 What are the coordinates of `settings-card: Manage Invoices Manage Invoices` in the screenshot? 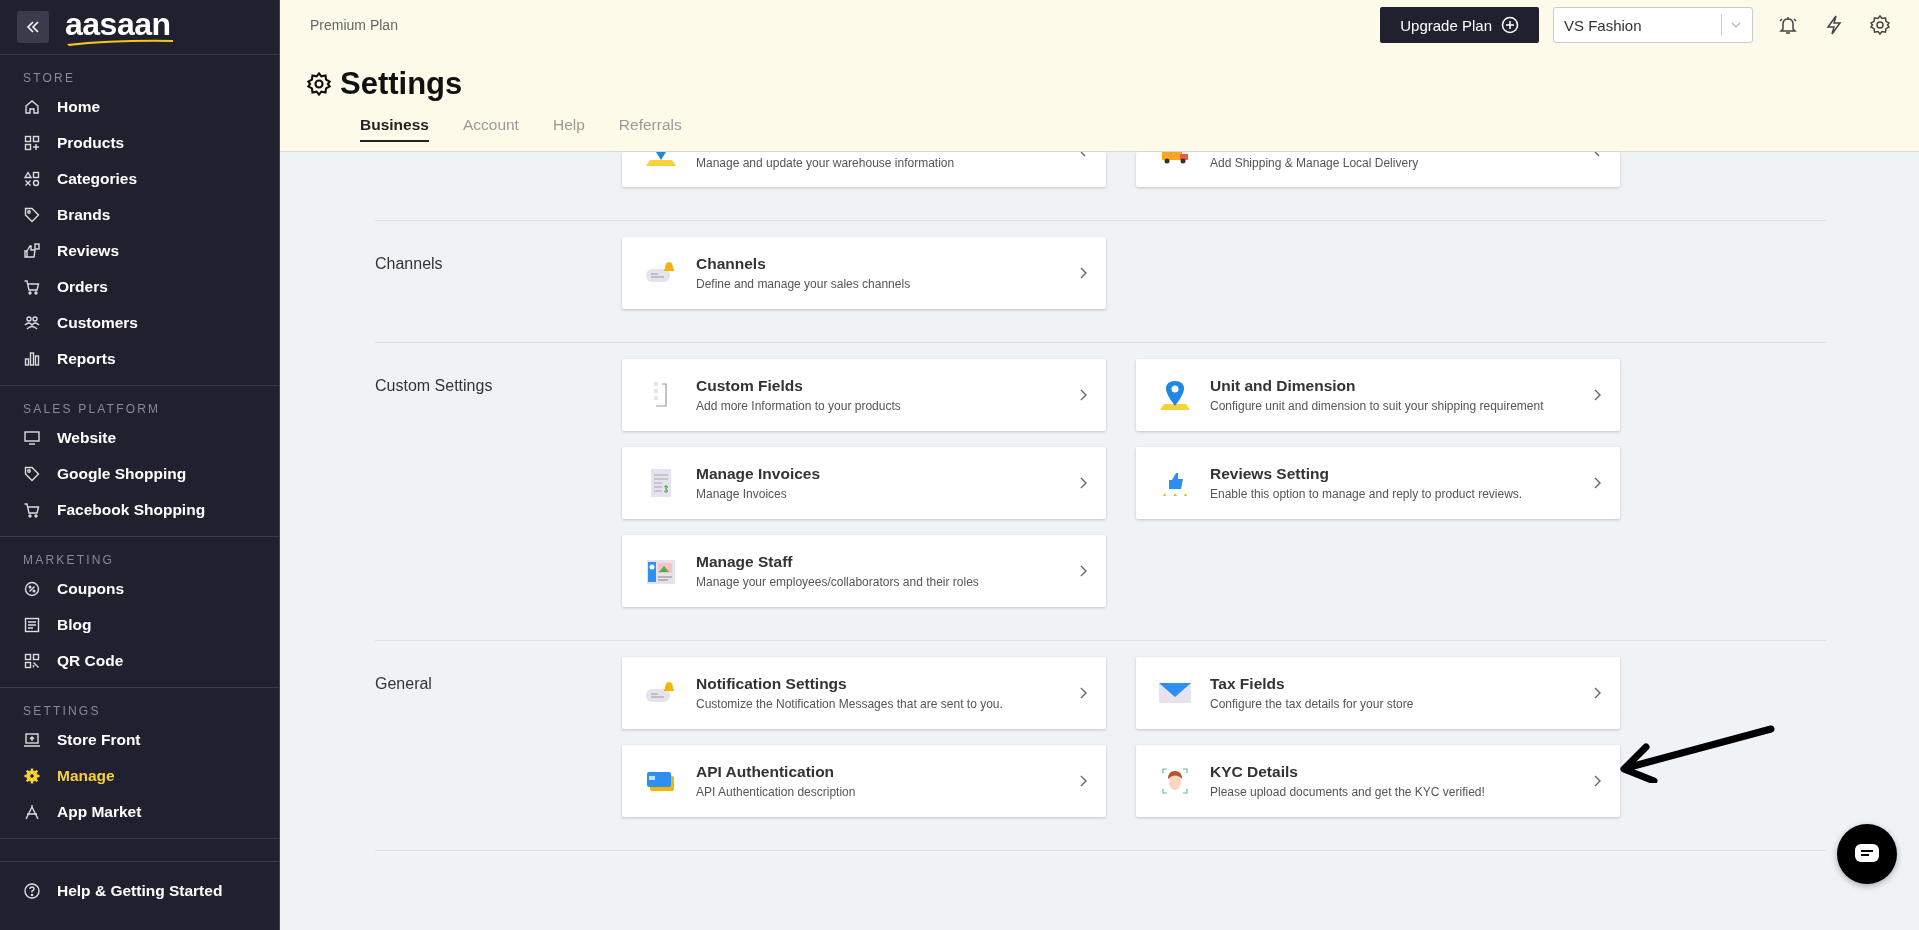 It's located at (864, 483).